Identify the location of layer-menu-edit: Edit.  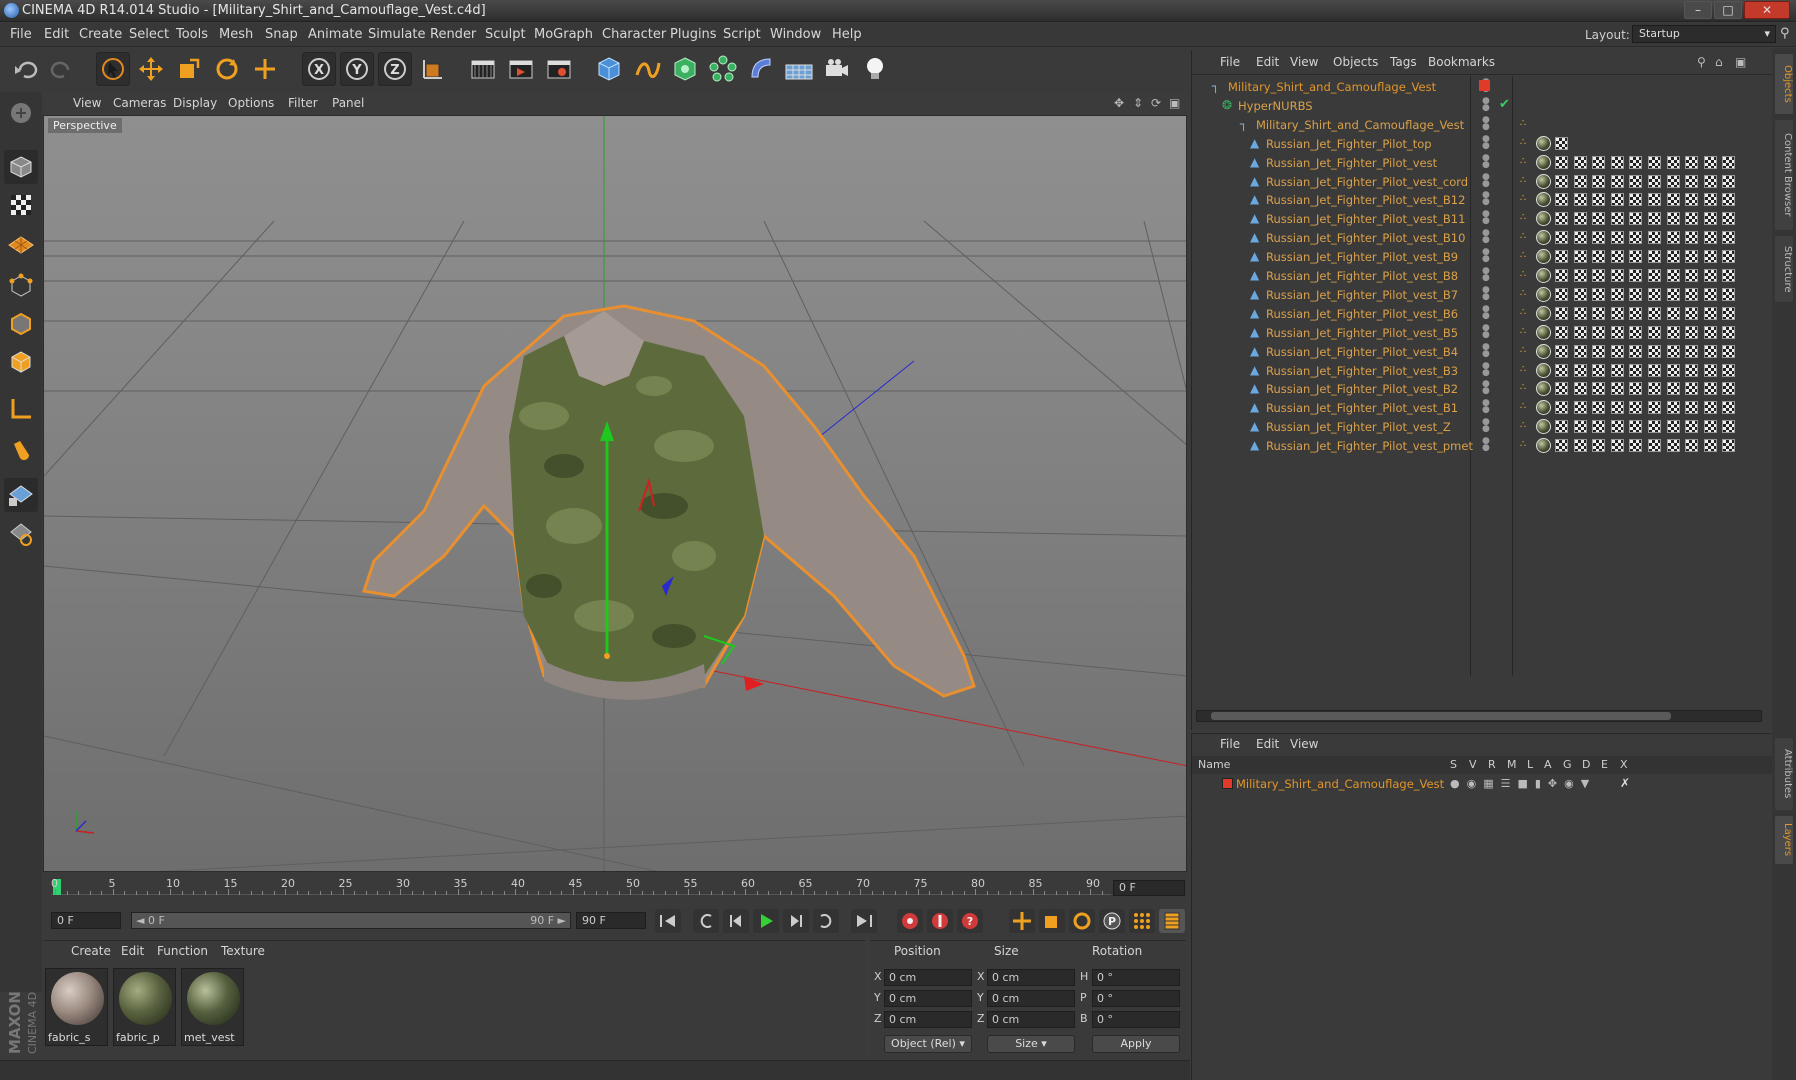
(1267, 744).